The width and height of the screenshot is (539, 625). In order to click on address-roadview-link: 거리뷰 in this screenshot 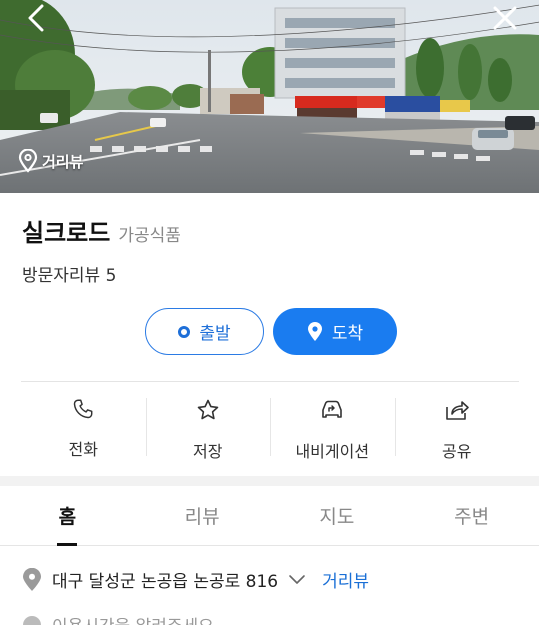, I will do `click(345, 579)`.